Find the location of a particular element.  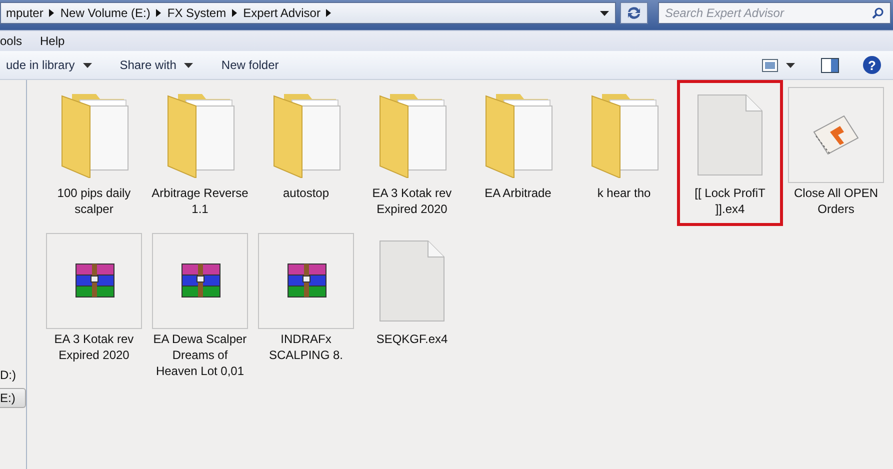

file-item: EA Arbitrade is located at coordinates (518, 153).